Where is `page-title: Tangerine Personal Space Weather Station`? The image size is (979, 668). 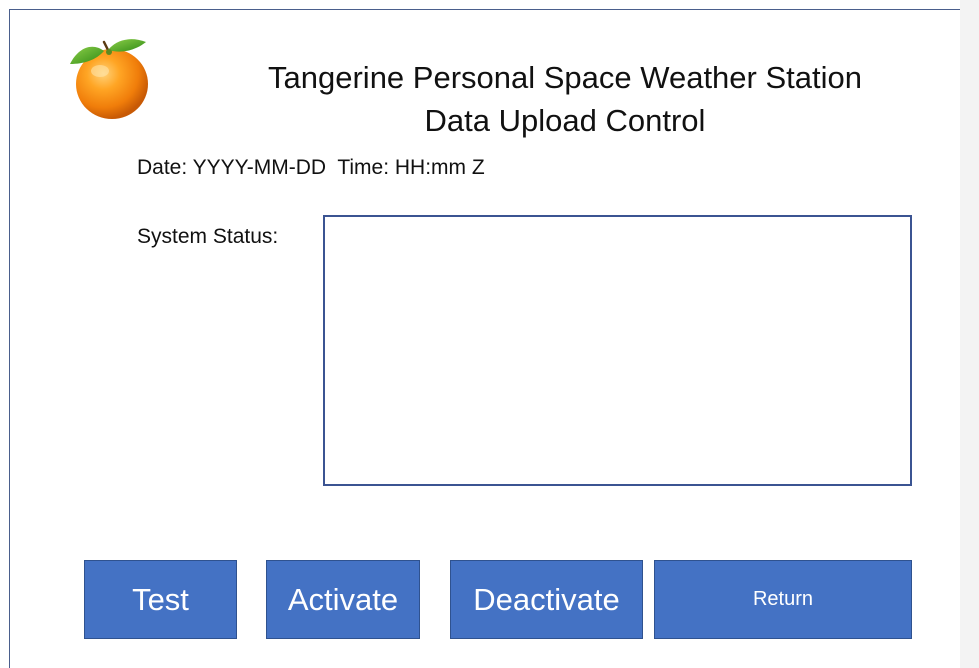
page-title: Tangerine Personal Space Weather Station is located at coordinates (565, 77).